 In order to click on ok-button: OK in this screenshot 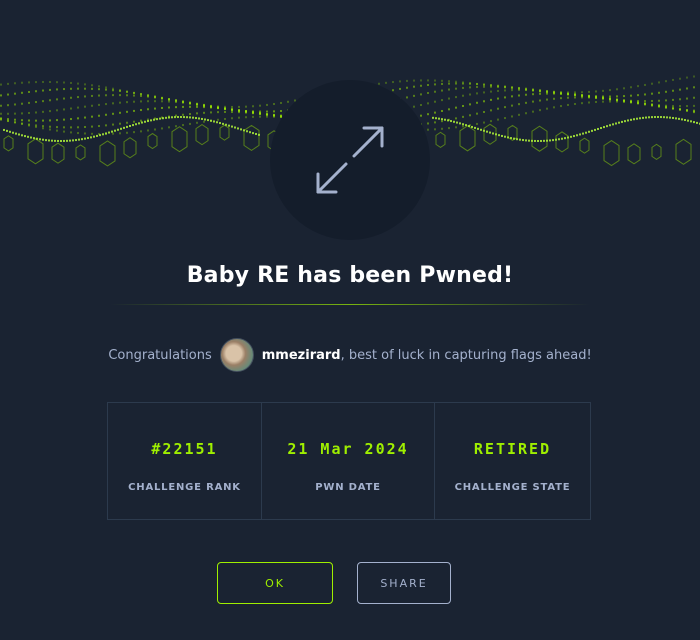, I will do `click(275, 583)`.